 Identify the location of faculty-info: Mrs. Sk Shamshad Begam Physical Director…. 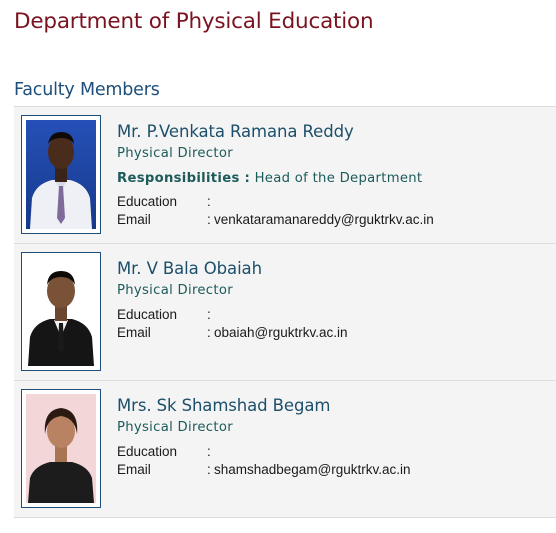
(336, 437).